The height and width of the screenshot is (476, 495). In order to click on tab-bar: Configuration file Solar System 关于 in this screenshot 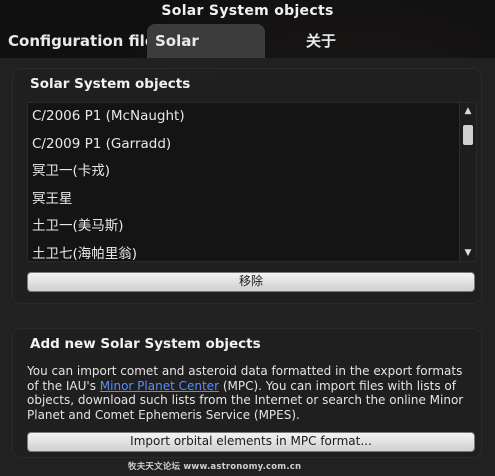, I will do `click(247, 54)`.